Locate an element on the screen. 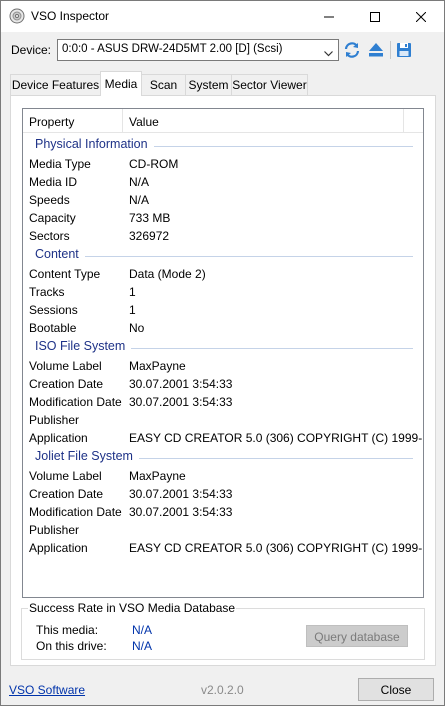 This screenshot has width=445, height=706. close-button: Close is located at coordinates (396, 689).